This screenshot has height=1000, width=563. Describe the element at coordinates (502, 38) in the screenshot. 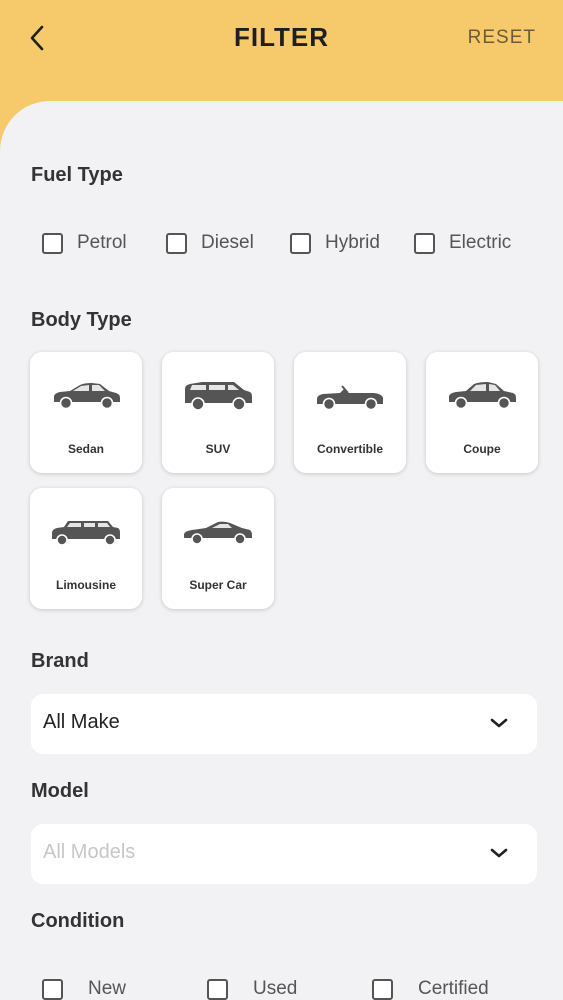

I see `reset-button: RESET` at that location.